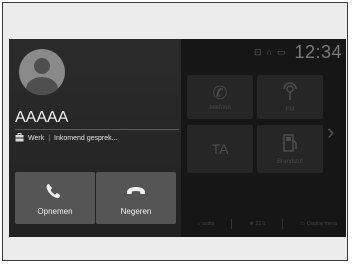  What do you see at coordinates (19, 138) in the screenshot?
I see `contact-category-icon` at bounding box center [19, 138].